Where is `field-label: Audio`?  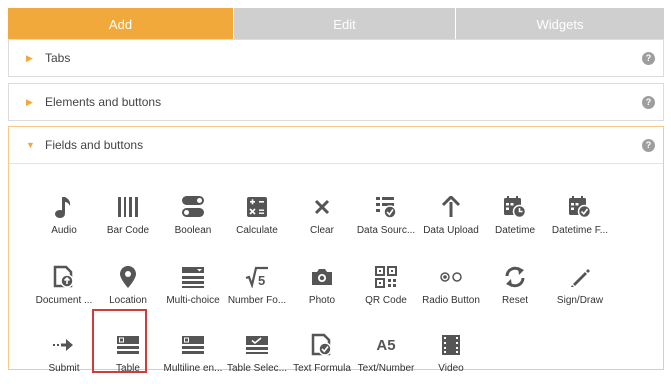 field-label: Audio is located at coordinates (64, 230).